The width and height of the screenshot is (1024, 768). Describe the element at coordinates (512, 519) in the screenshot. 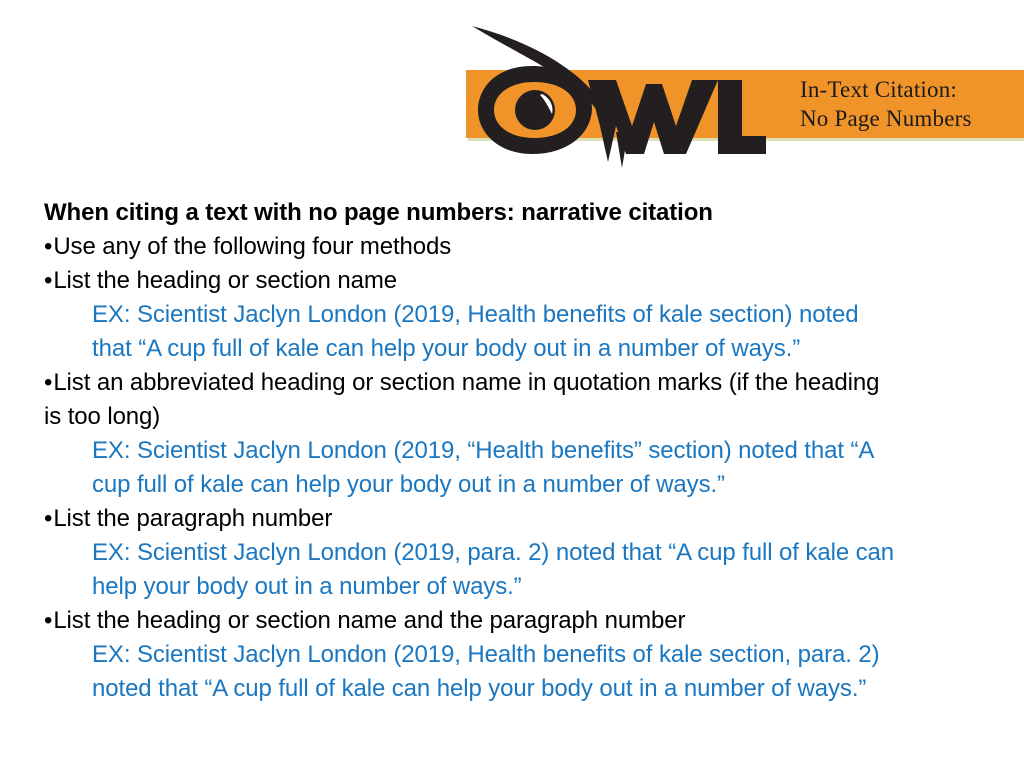

I see `bullet-paragraph-number: •List the paragraph number` at that location.